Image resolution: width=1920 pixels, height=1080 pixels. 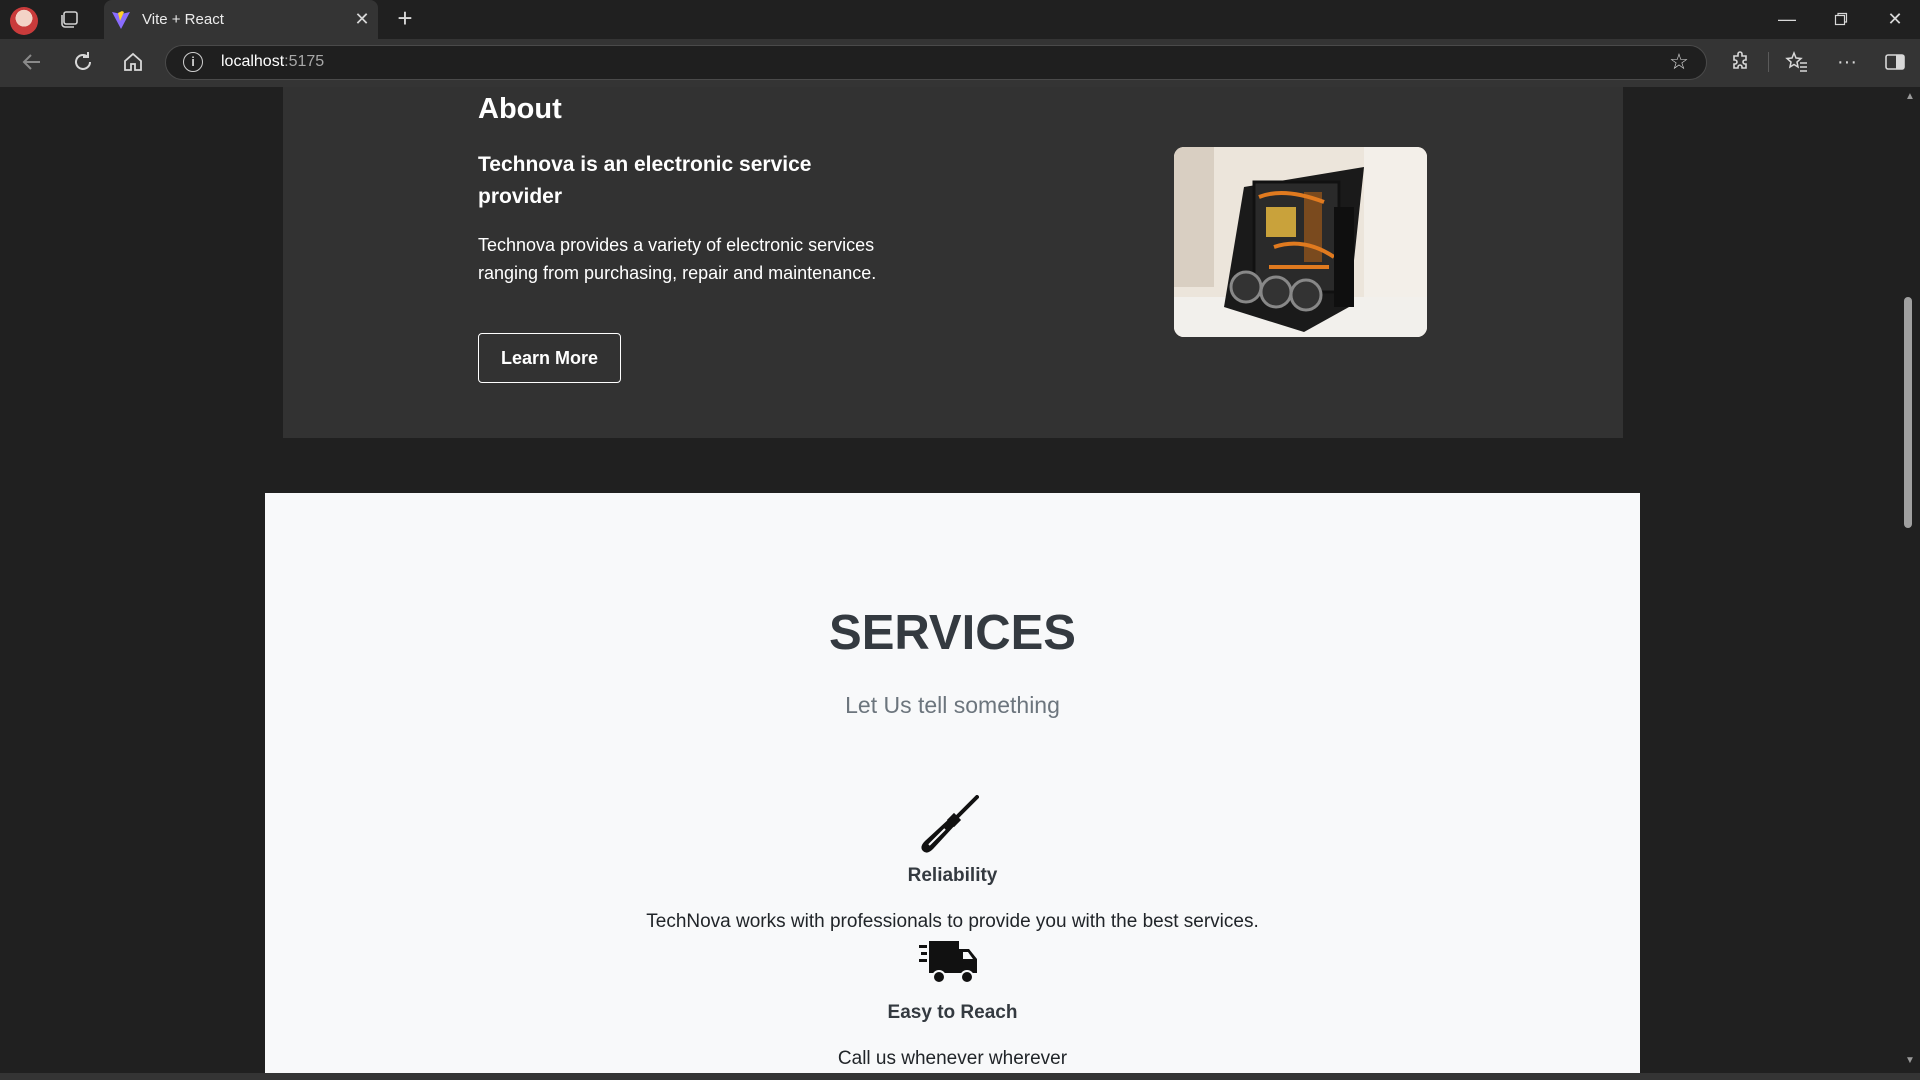 What do you see at coordinates (32, 63) in the screenshot?
I see `back-arrow-icon` at bounding box center [32, 63].